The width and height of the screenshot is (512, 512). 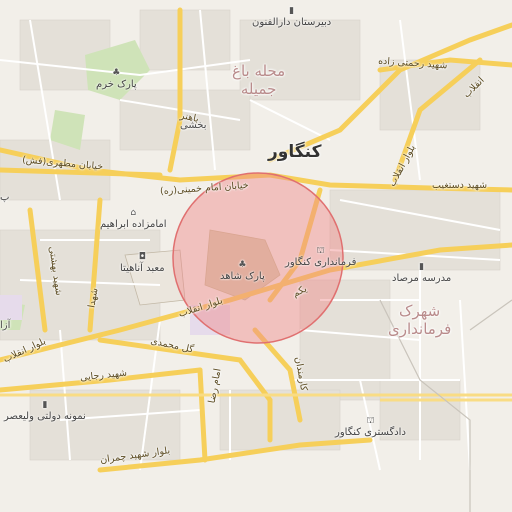 What do you see at coordinates (321, 262) in the screenshot?
I see `poi-label: فرمانداری کنگاور` at bounding box center [321, 262].